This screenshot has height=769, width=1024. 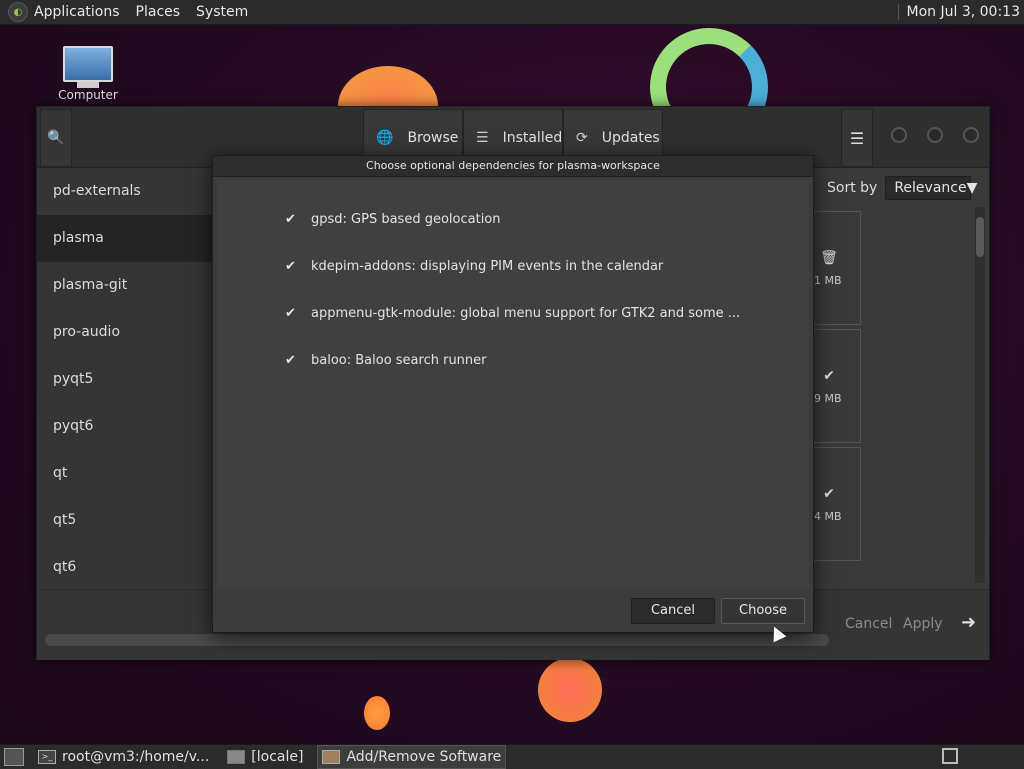 I want to click on list-icon: ☰, so click(x=482, y=138).